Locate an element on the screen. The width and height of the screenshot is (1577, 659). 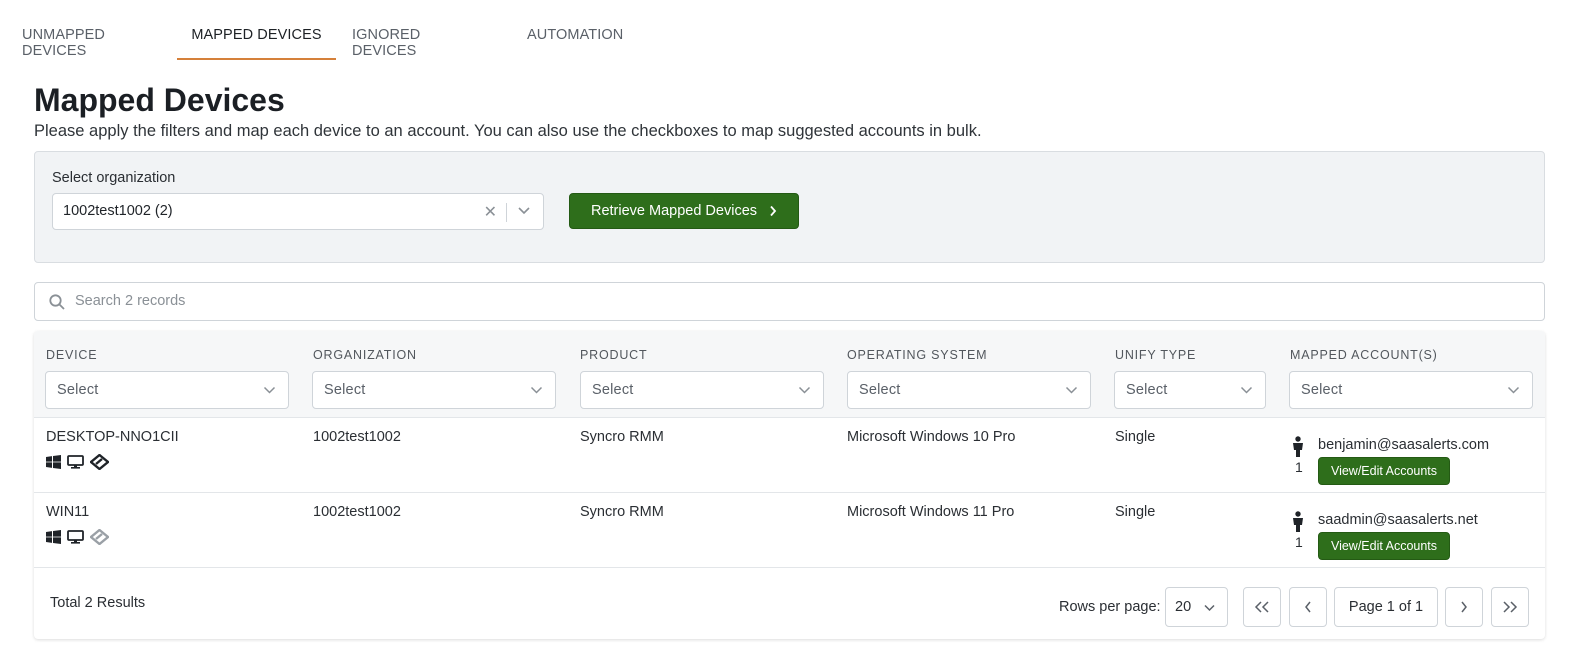
unify-type-filter-select: Select is located at coordinates (1190, 390).